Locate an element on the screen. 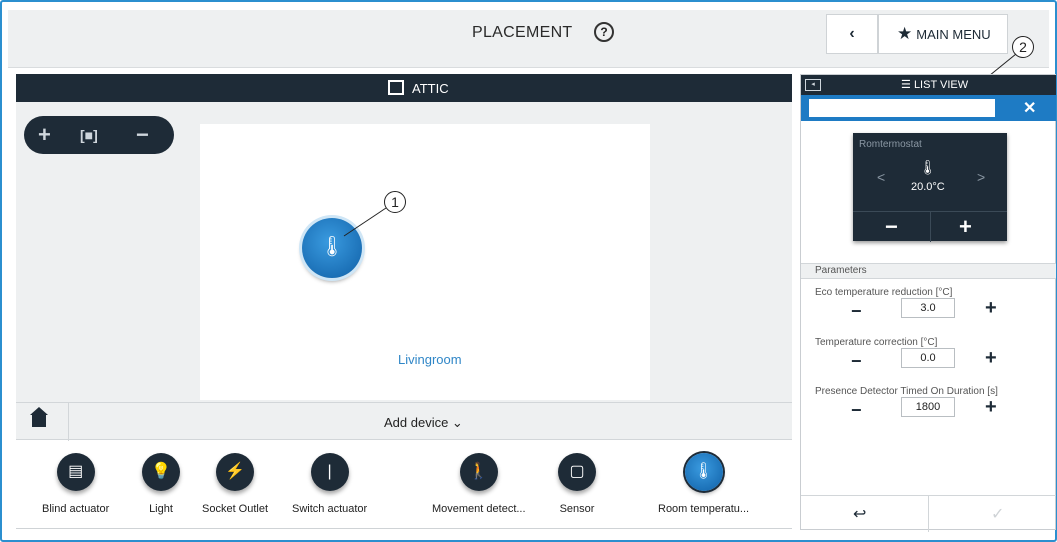 Image resolution: width=1057 pixels, height=542 pixels. main-menu-label: MAIN MENU is located at coordinates (953, 34).